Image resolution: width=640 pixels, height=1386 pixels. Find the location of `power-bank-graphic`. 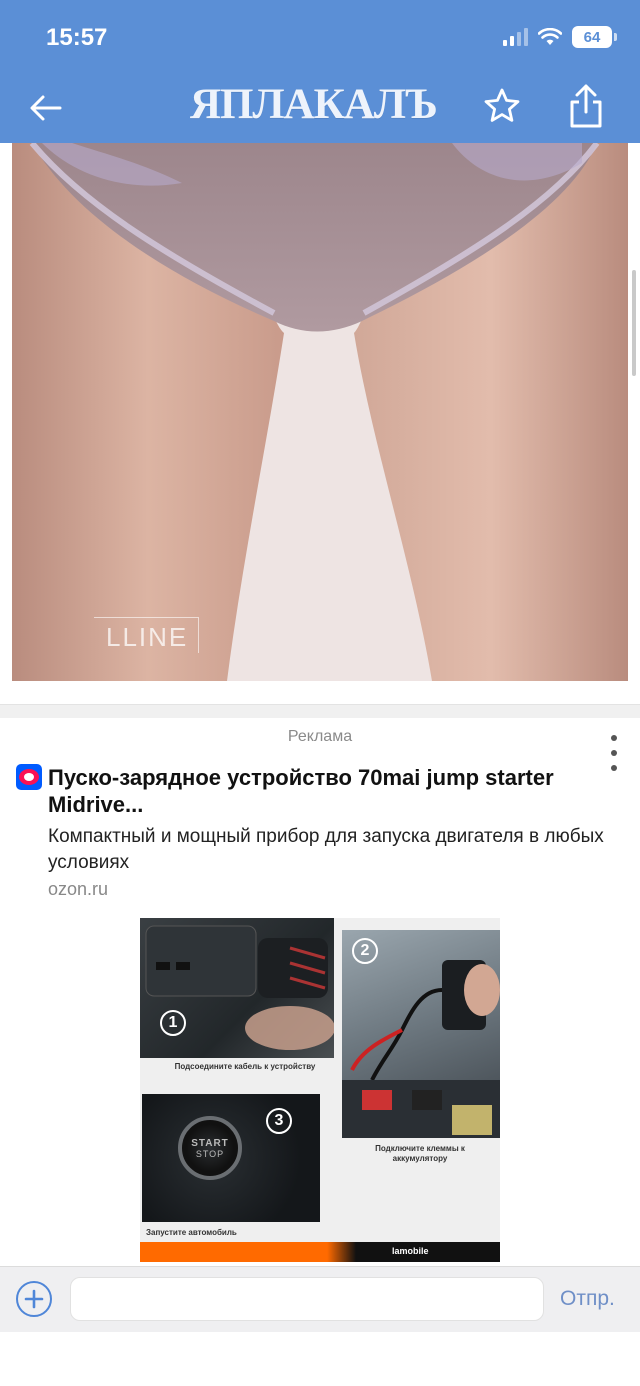

power-bank-graphic is located at coordinates (239, 987).